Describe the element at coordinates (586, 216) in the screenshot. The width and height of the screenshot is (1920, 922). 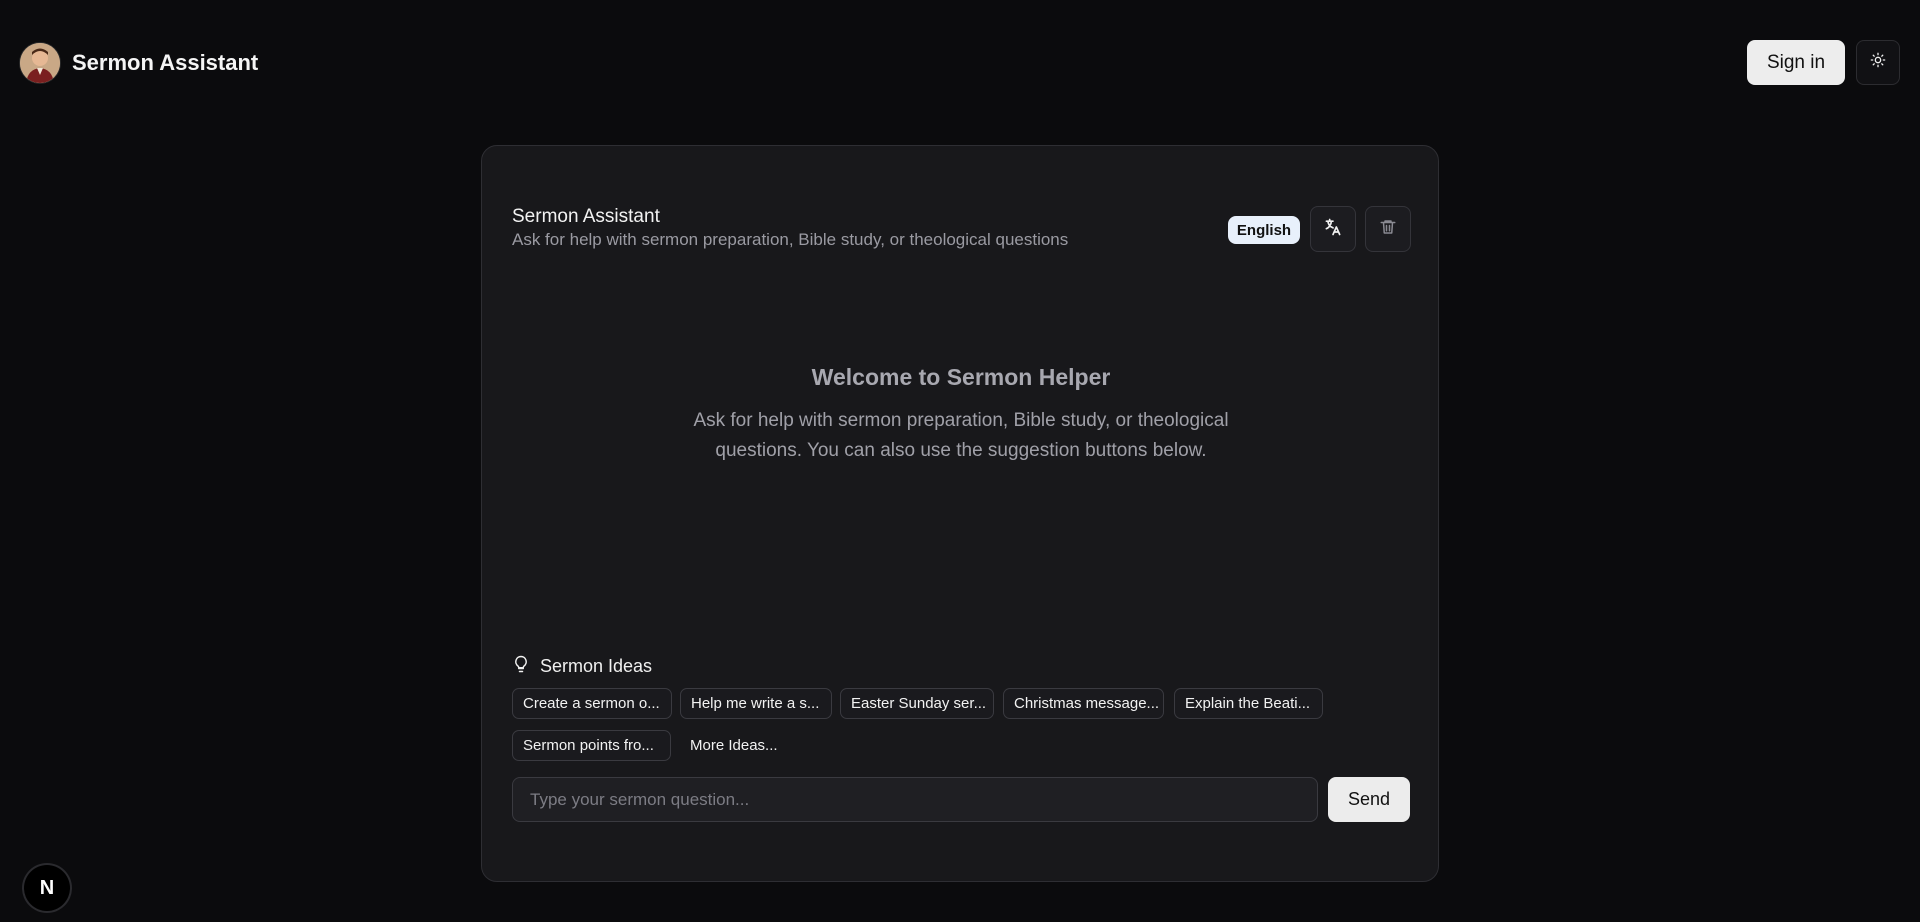
I see `card-title: Sermon Assistant` at that location.